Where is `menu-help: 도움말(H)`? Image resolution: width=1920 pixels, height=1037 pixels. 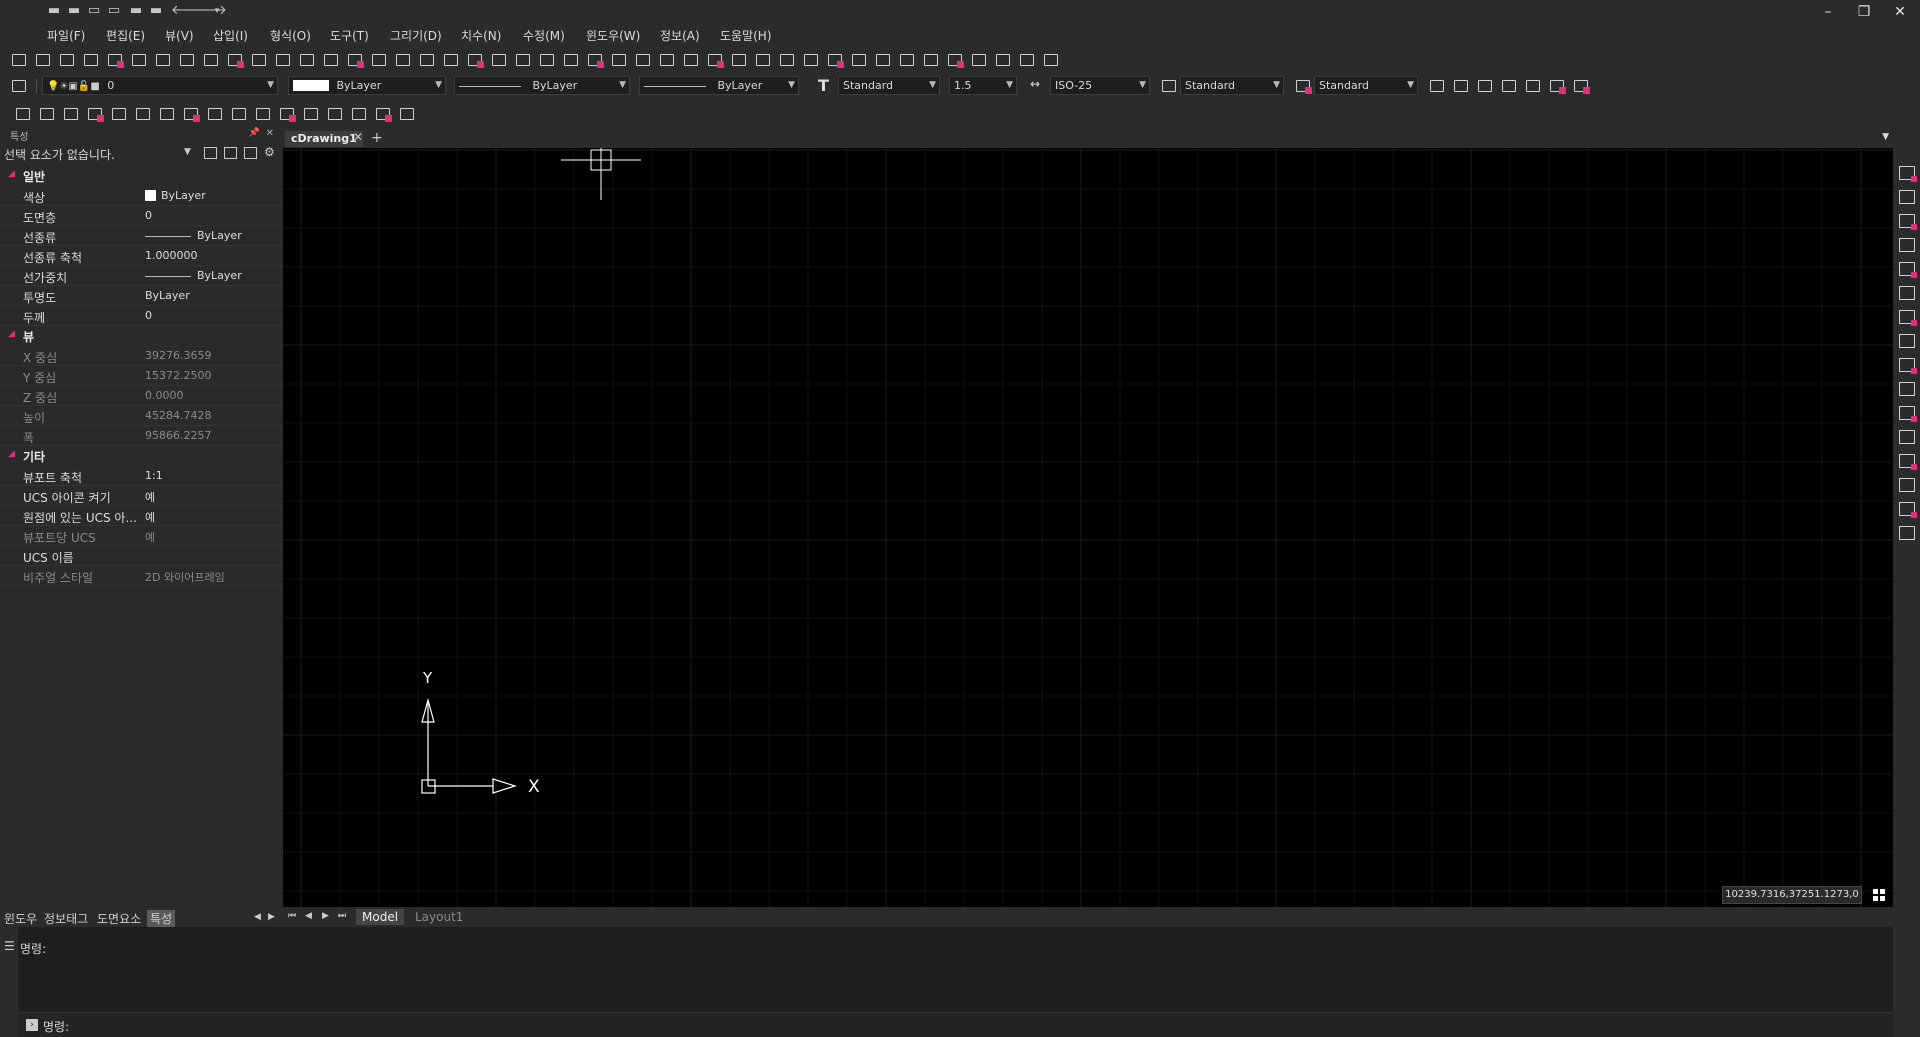
menu-help: 도움말(H) is located at coordinates (746, 35).